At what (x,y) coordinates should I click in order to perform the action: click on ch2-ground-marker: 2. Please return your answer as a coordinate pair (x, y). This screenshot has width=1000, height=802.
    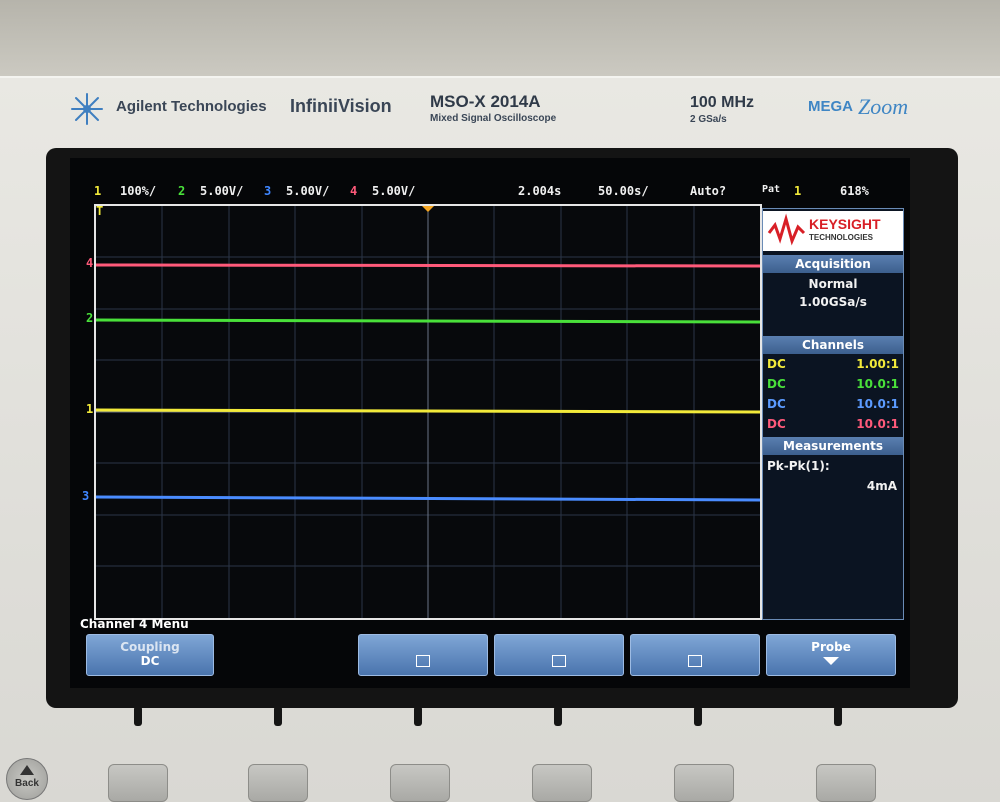
    Looking at the image, I should click on (89, 318).